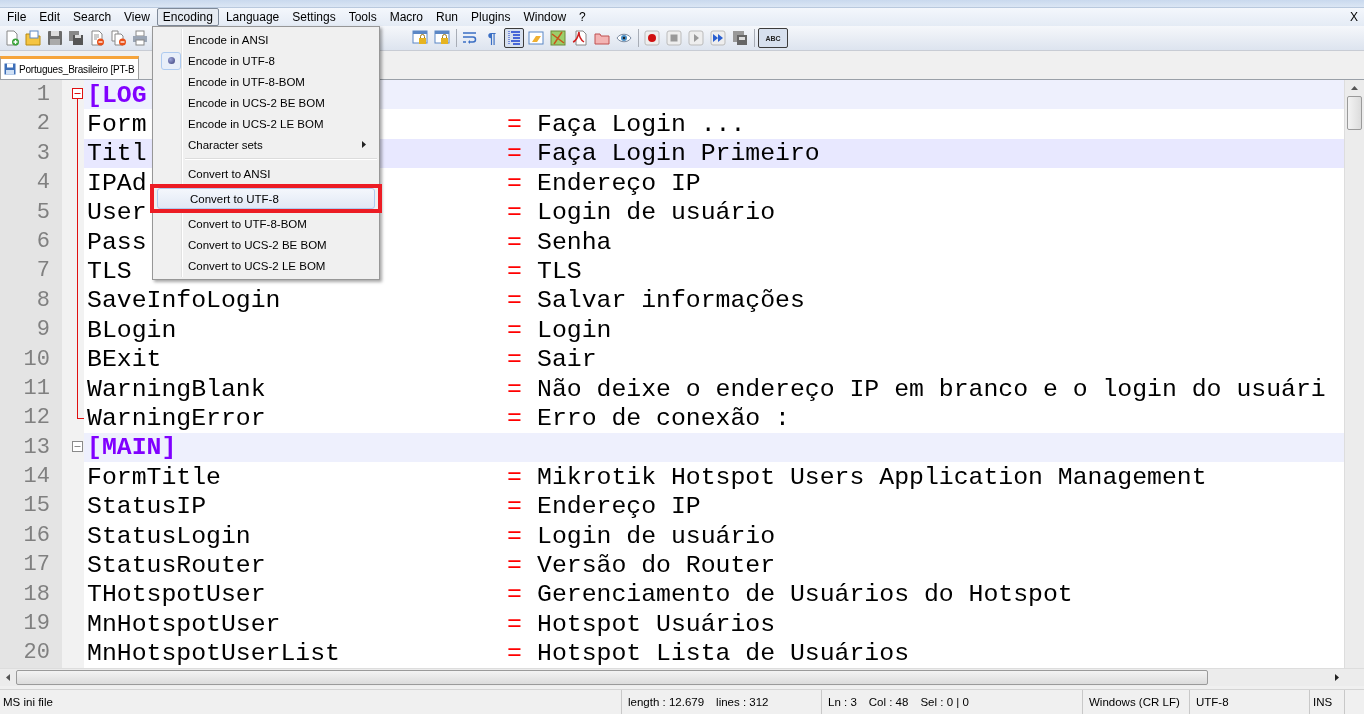  I want to click on folder-icon, so click(602, 38).